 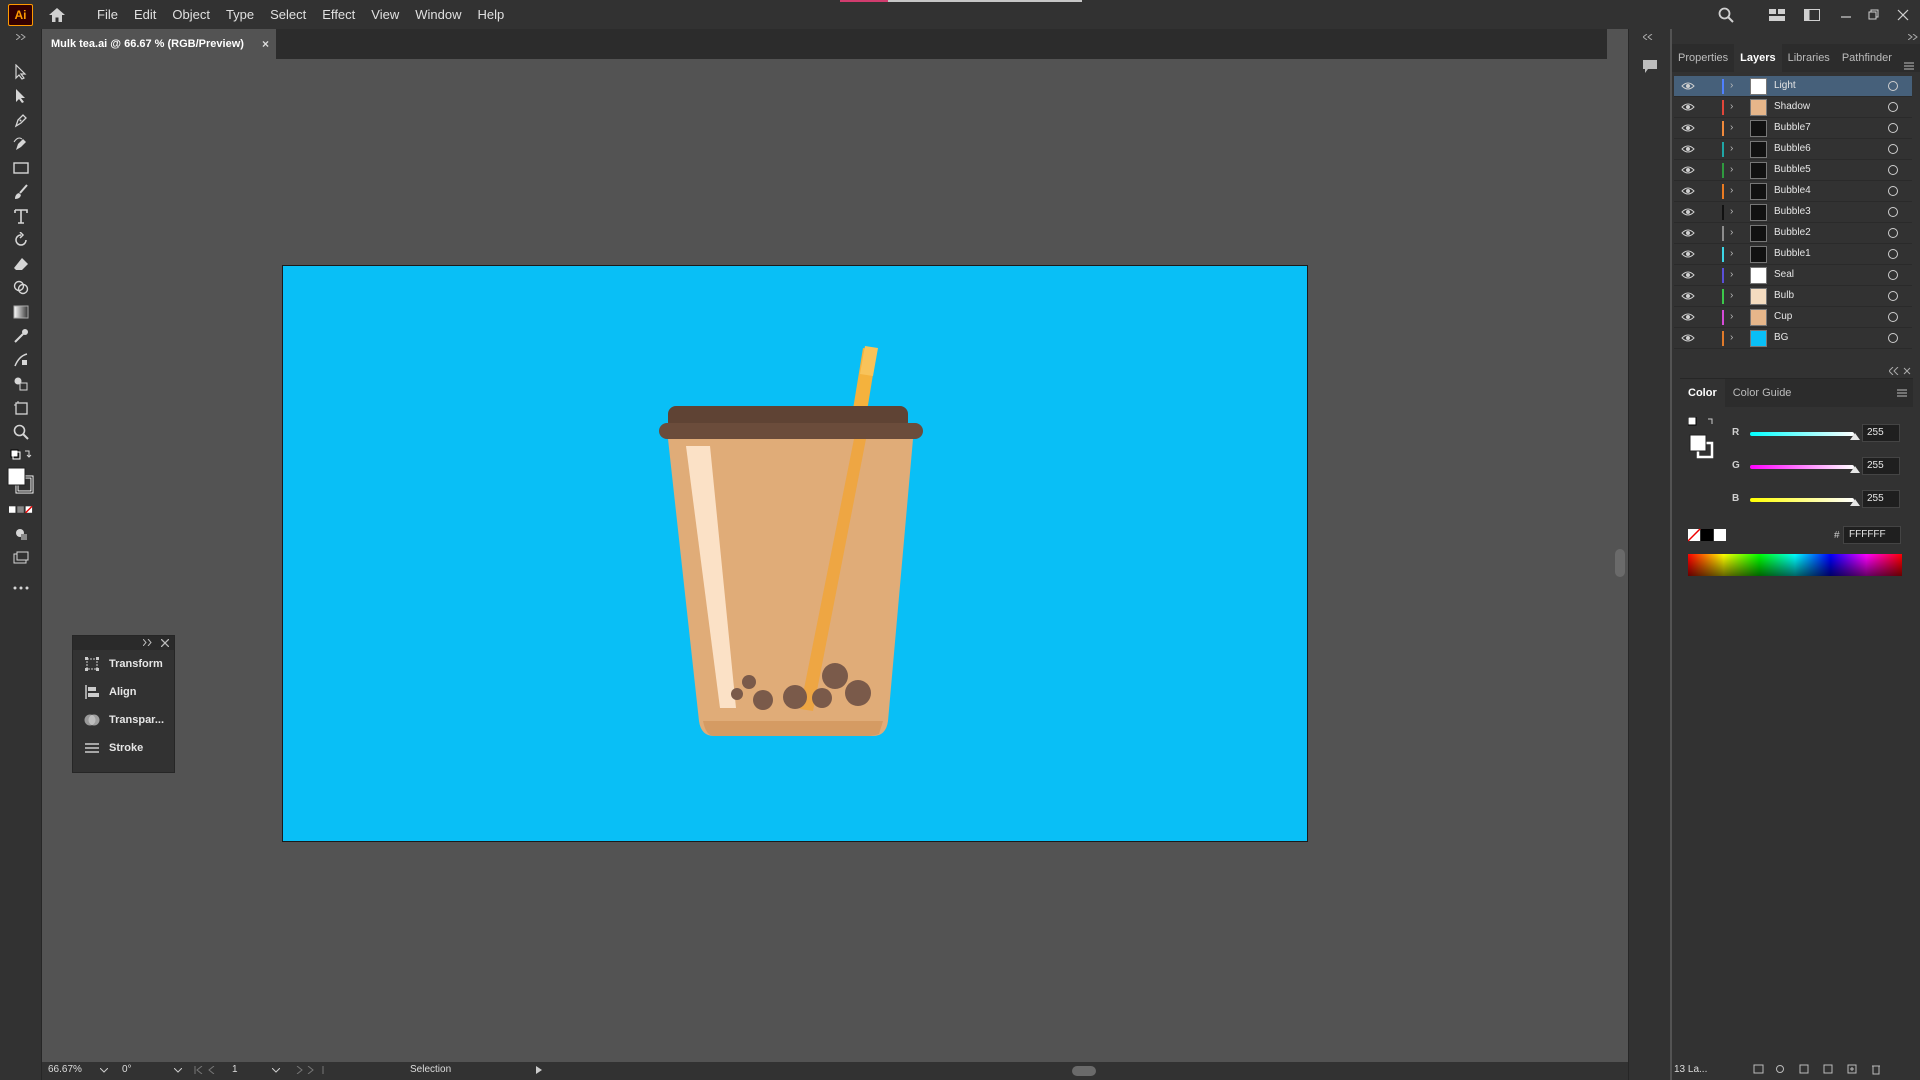 What do you see at coordinates (21, 264) in the screenshot?
I see `eraser-tool-icon` at bounding box center [21, 264].